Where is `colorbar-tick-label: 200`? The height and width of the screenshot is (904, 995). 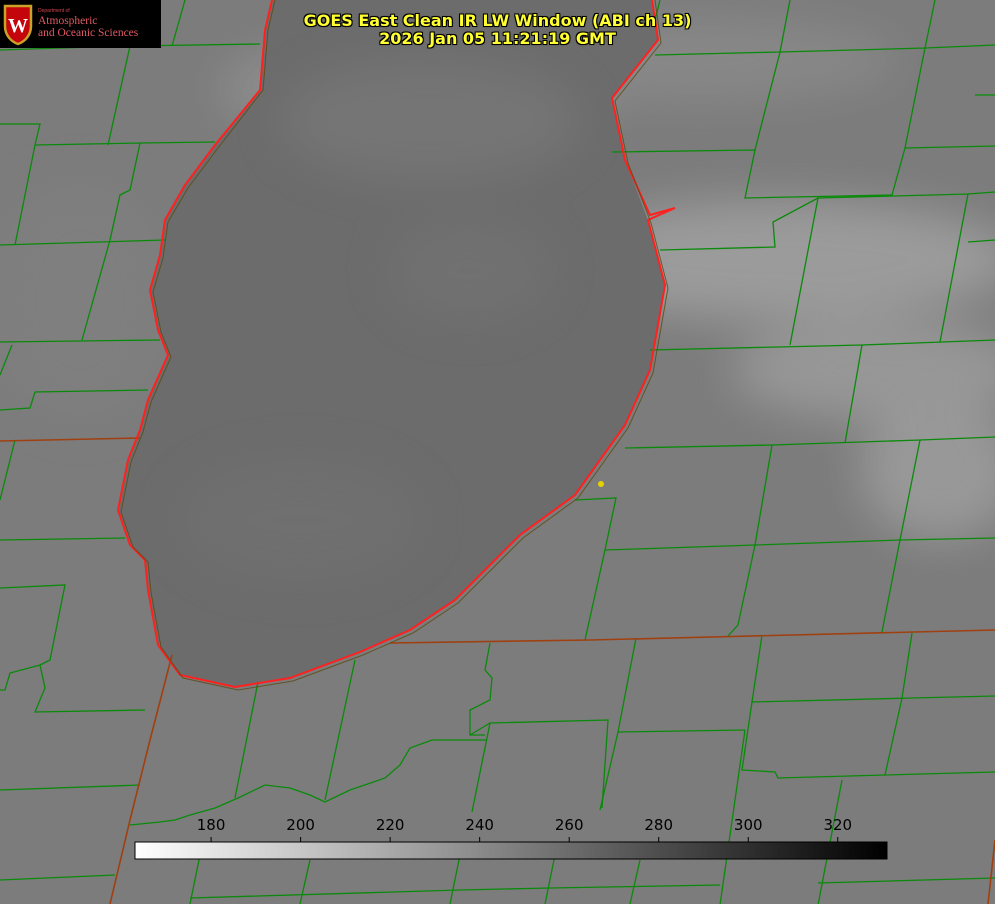 colorbar-tick-label: 200 is located at coordinates (300, 825).